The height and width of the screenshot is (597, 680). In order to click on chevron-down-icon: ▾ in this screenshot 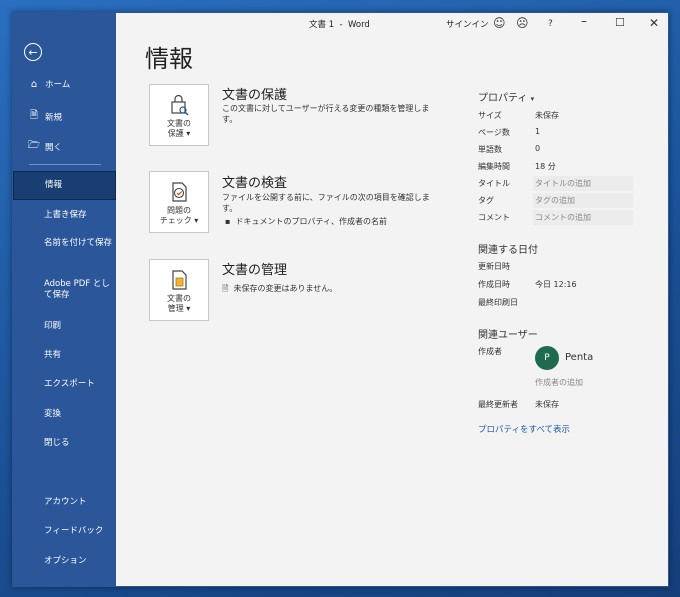, I will do `click(532, 99)`.